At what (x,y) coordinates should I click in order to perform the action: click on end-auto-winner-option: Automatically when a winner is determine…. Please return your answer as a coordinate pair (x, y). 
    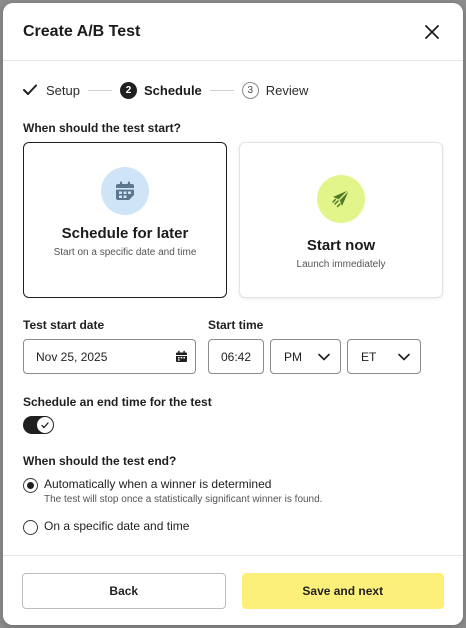
    Looking at the image, I should click on (233, 491).